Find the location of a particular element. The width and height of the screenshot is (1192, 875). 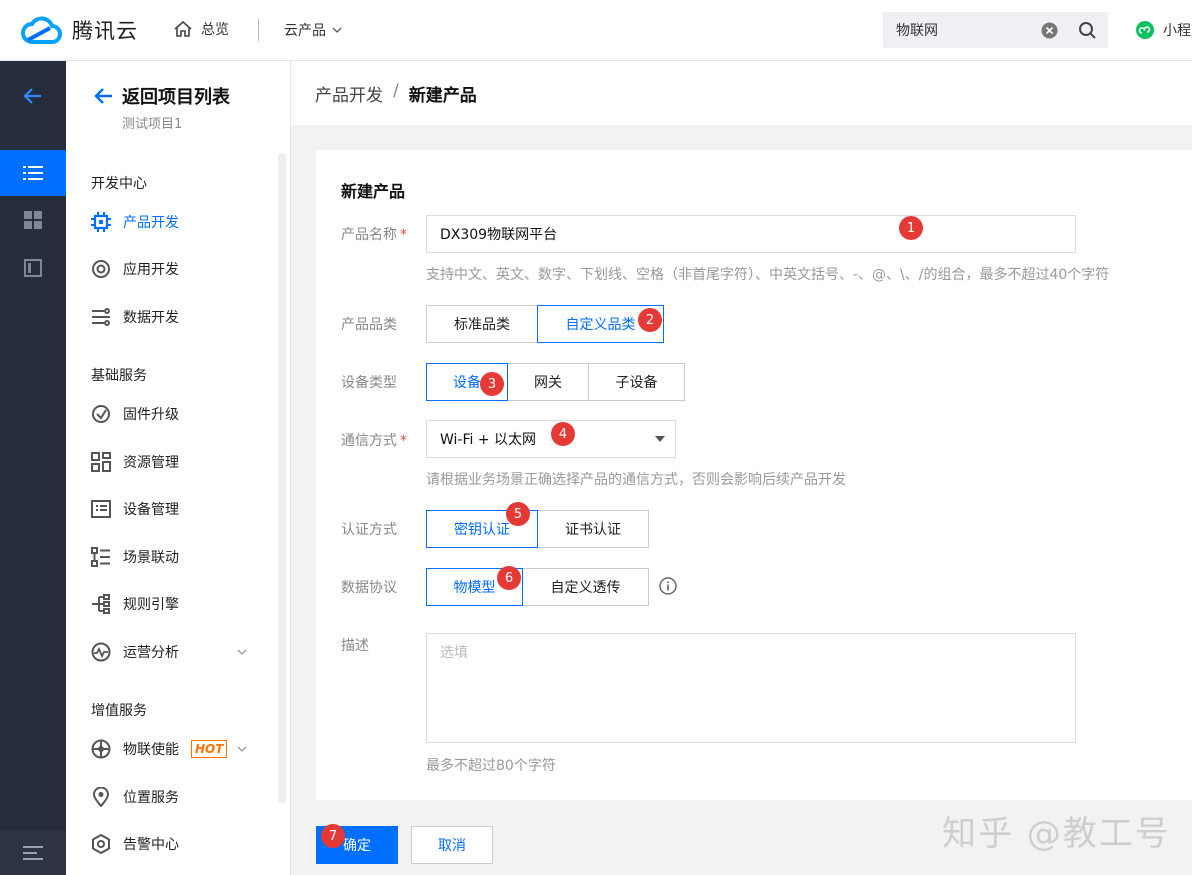

back-label: 返回项目列表 is located at coordinates (176, 97).